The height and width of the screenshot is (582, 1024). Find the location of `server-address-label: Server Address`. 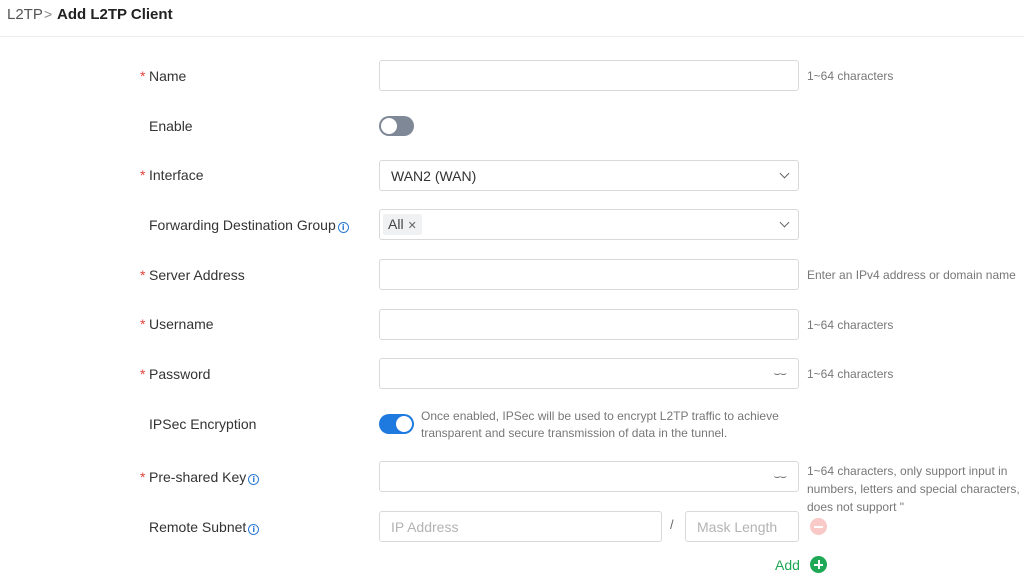

server-address-label: Server Address is located at coordinates (197, 275).